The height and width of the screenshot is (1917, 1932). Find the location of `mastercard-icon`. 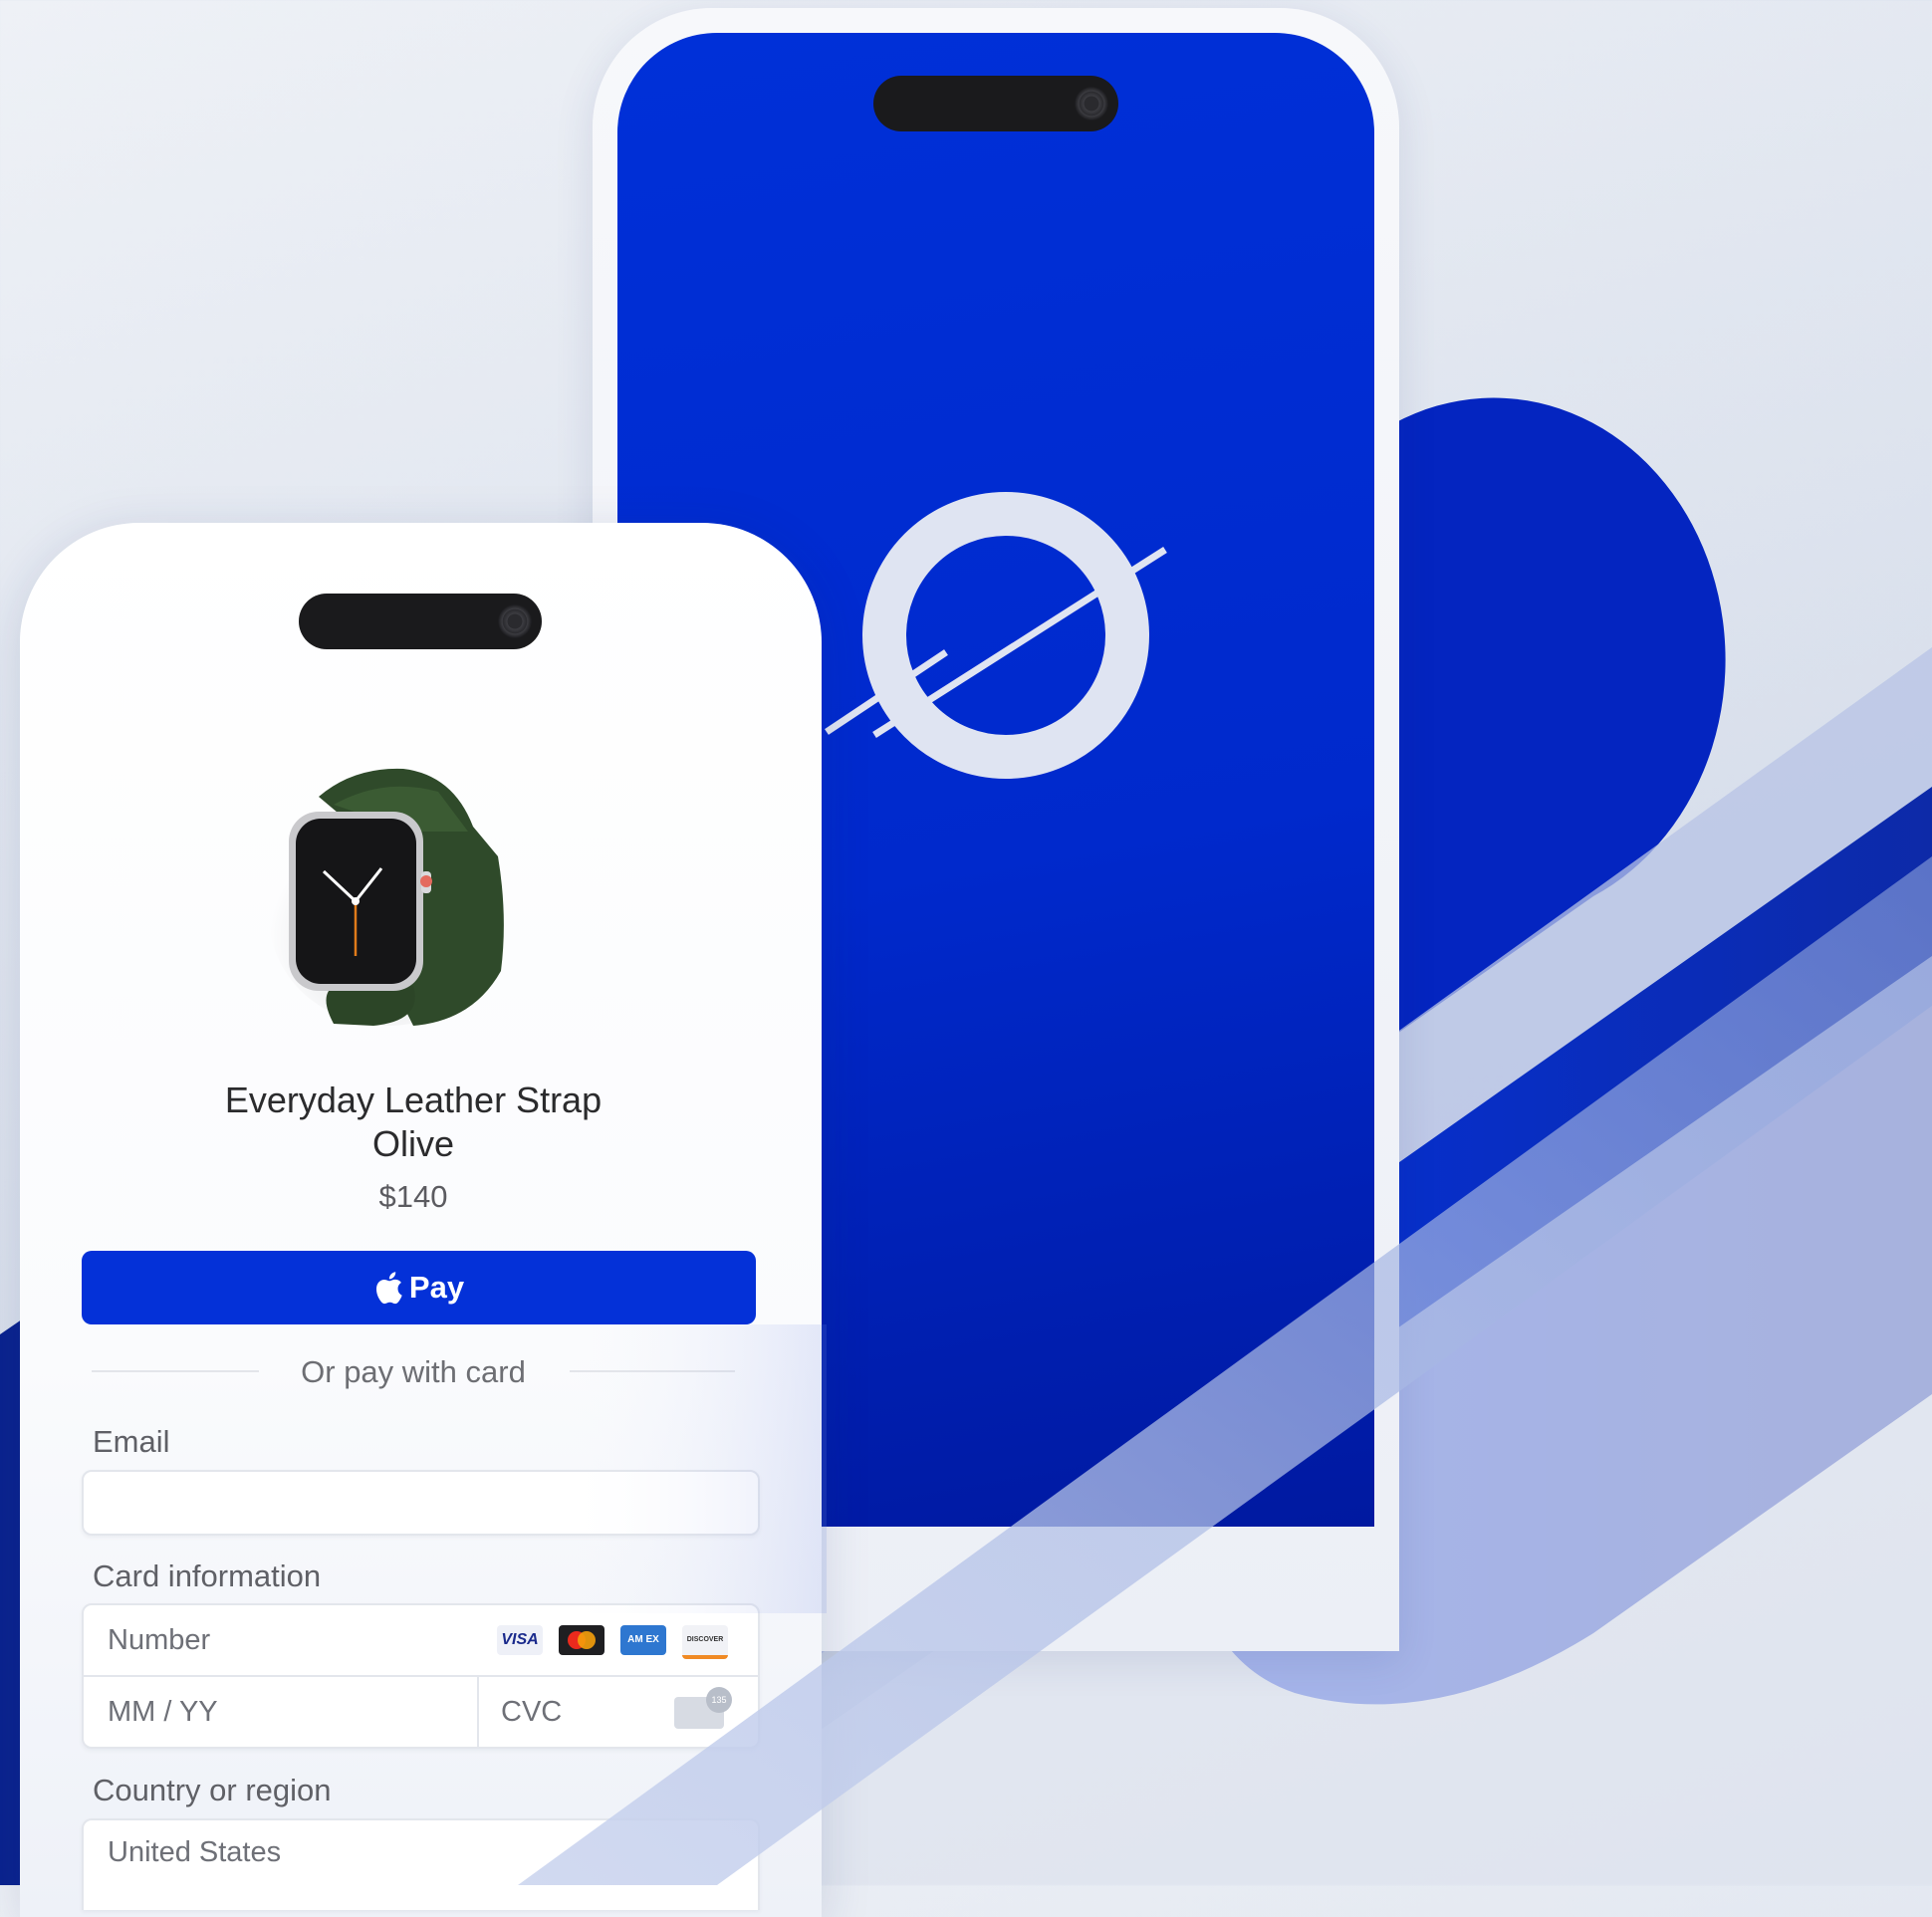

mastercard-icon is located at coordinates (581, 1640).